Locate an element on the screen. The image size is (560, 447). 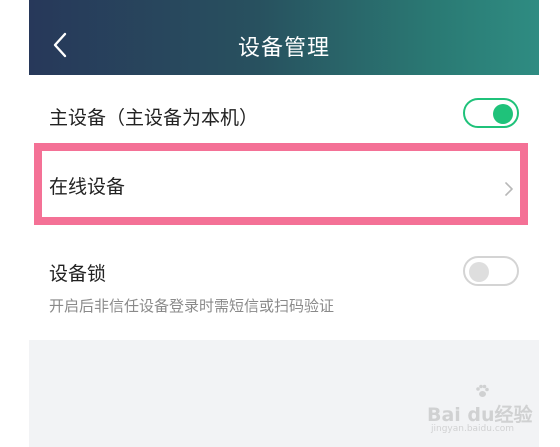
online-devices-row: 在线设备 is located at coordinates (281, 184).